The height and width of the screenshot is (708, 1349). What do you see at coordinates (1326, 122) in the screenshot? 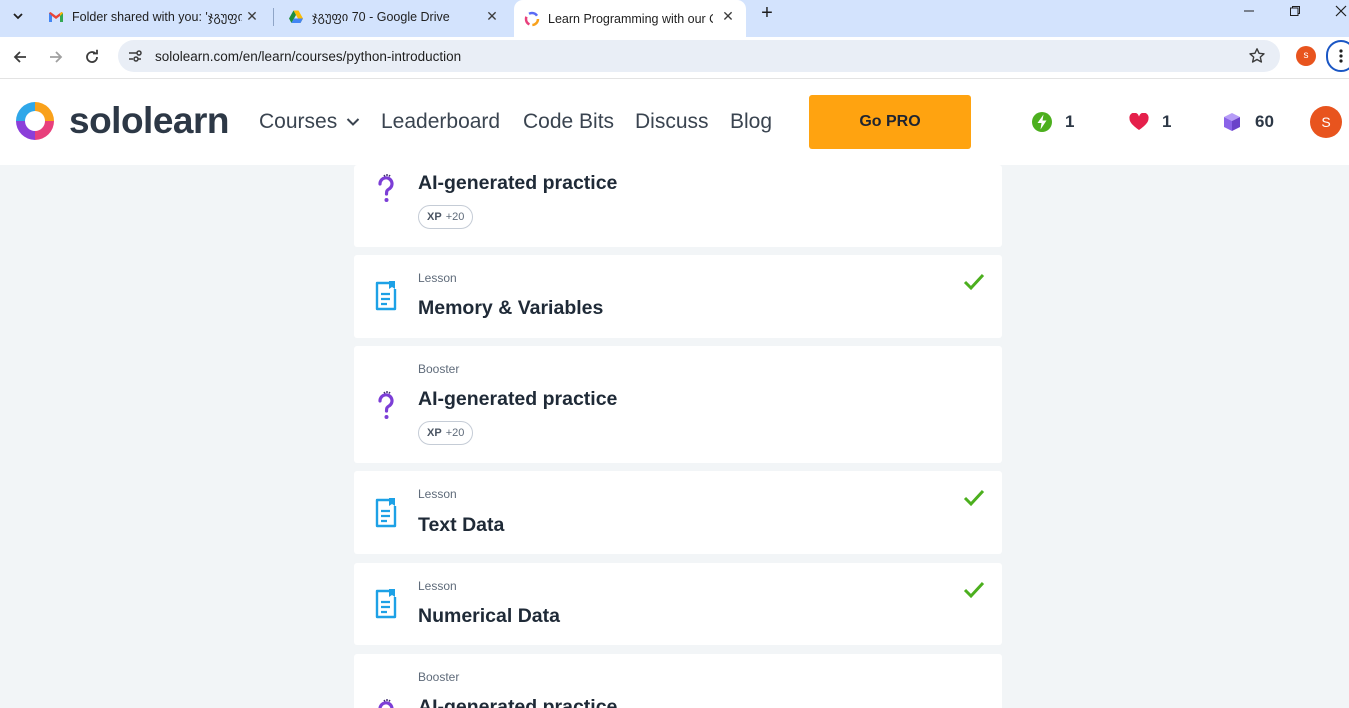
I see `user-avatar: S` at bounding box center [1326, 122].